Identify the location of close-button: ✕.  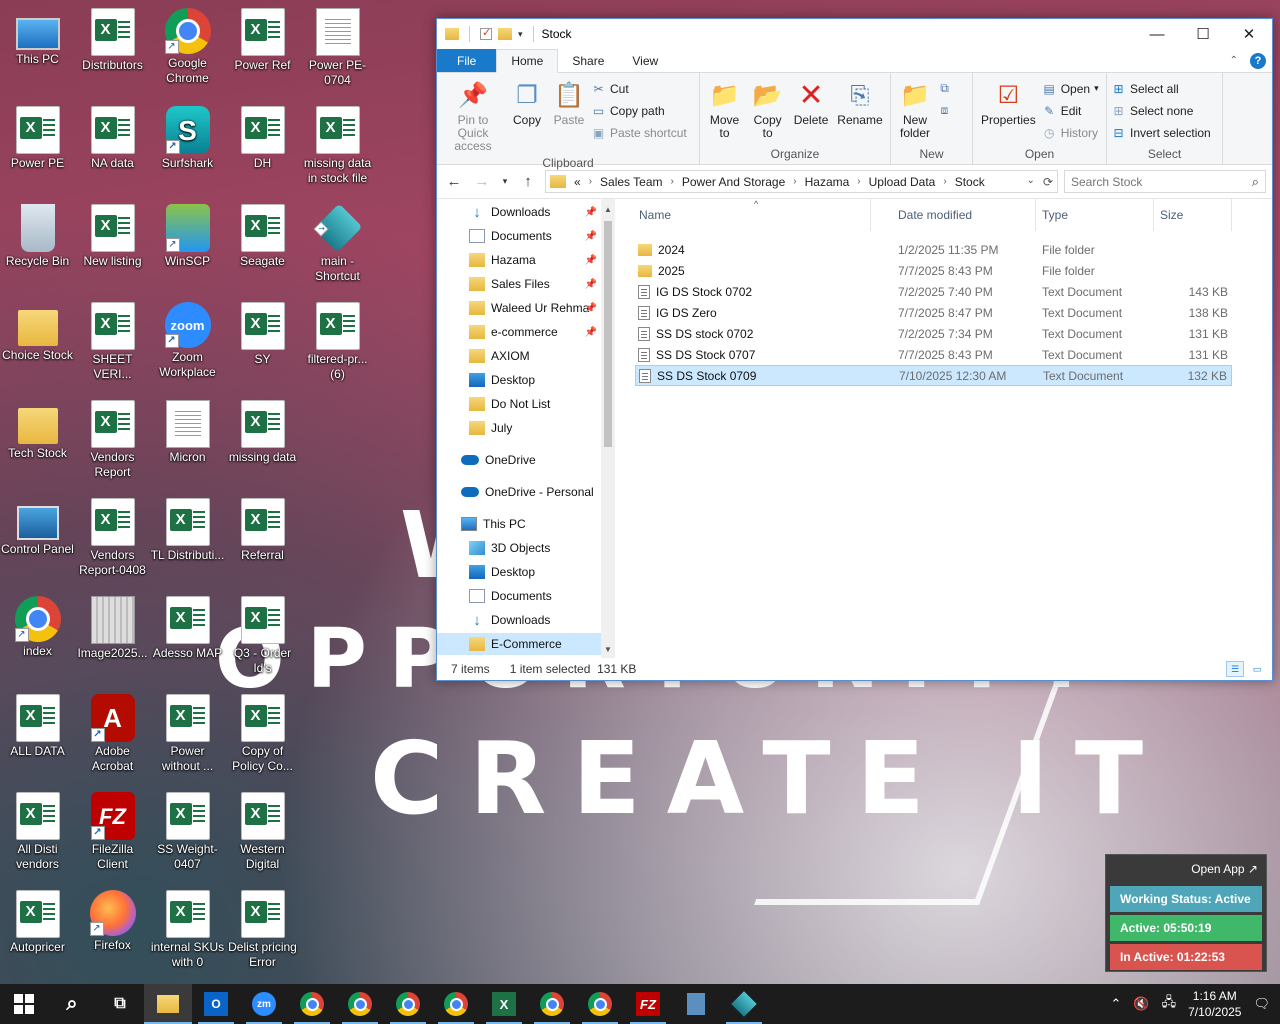
(1249, 34).